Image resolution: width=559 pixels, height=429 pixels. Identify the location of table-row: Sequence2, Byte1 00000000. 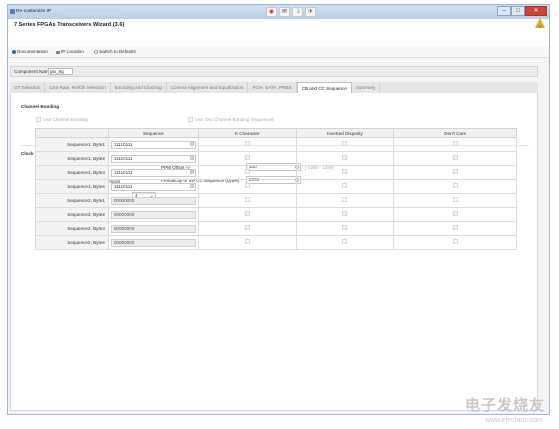
(276, 200).